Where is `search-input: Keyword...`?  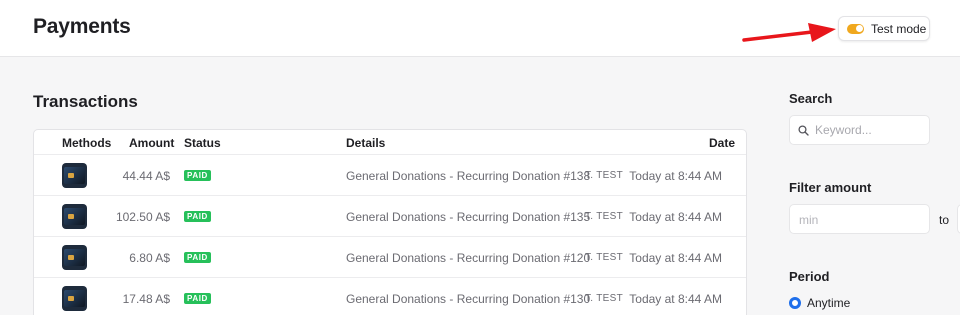 search-input: Keyword... is located at coordinates (859, 130).